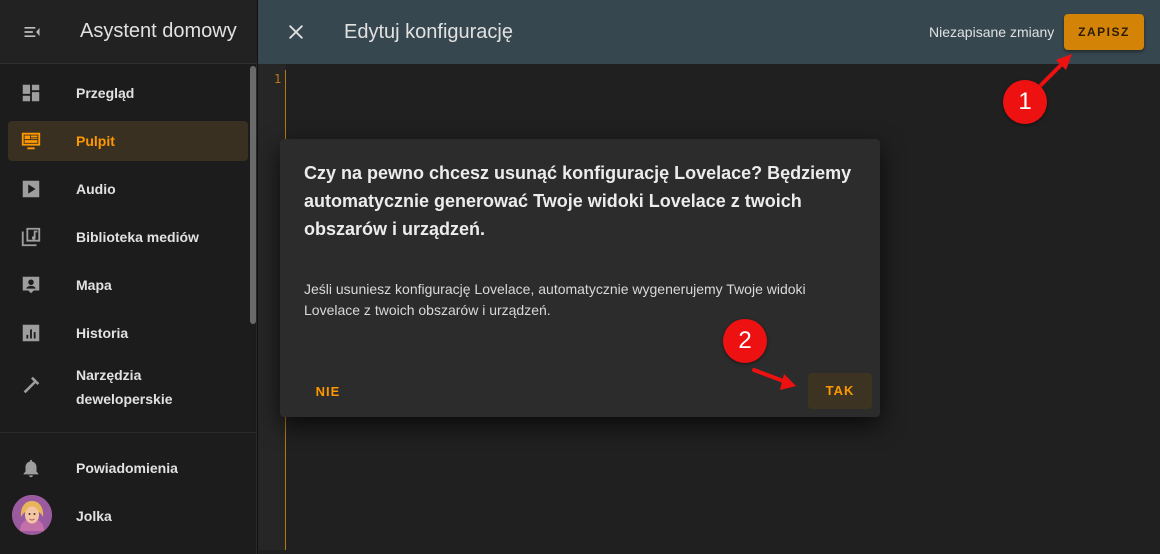  I want to click on sidebar-item-biblioteka-mediow: Biblioteka mediów, so click(128, 237).